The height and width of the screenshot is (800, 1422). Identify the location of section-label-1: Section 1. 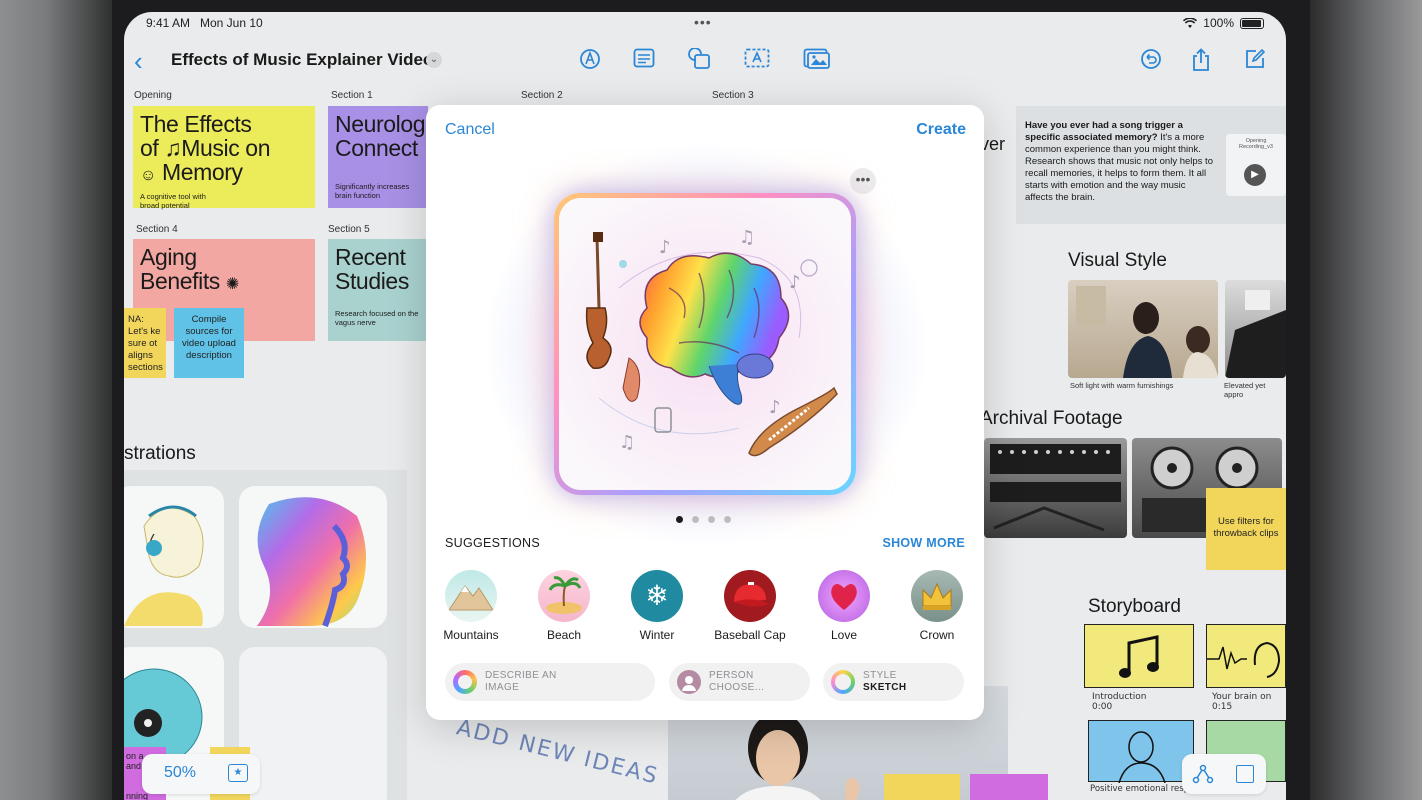
(352, 95).